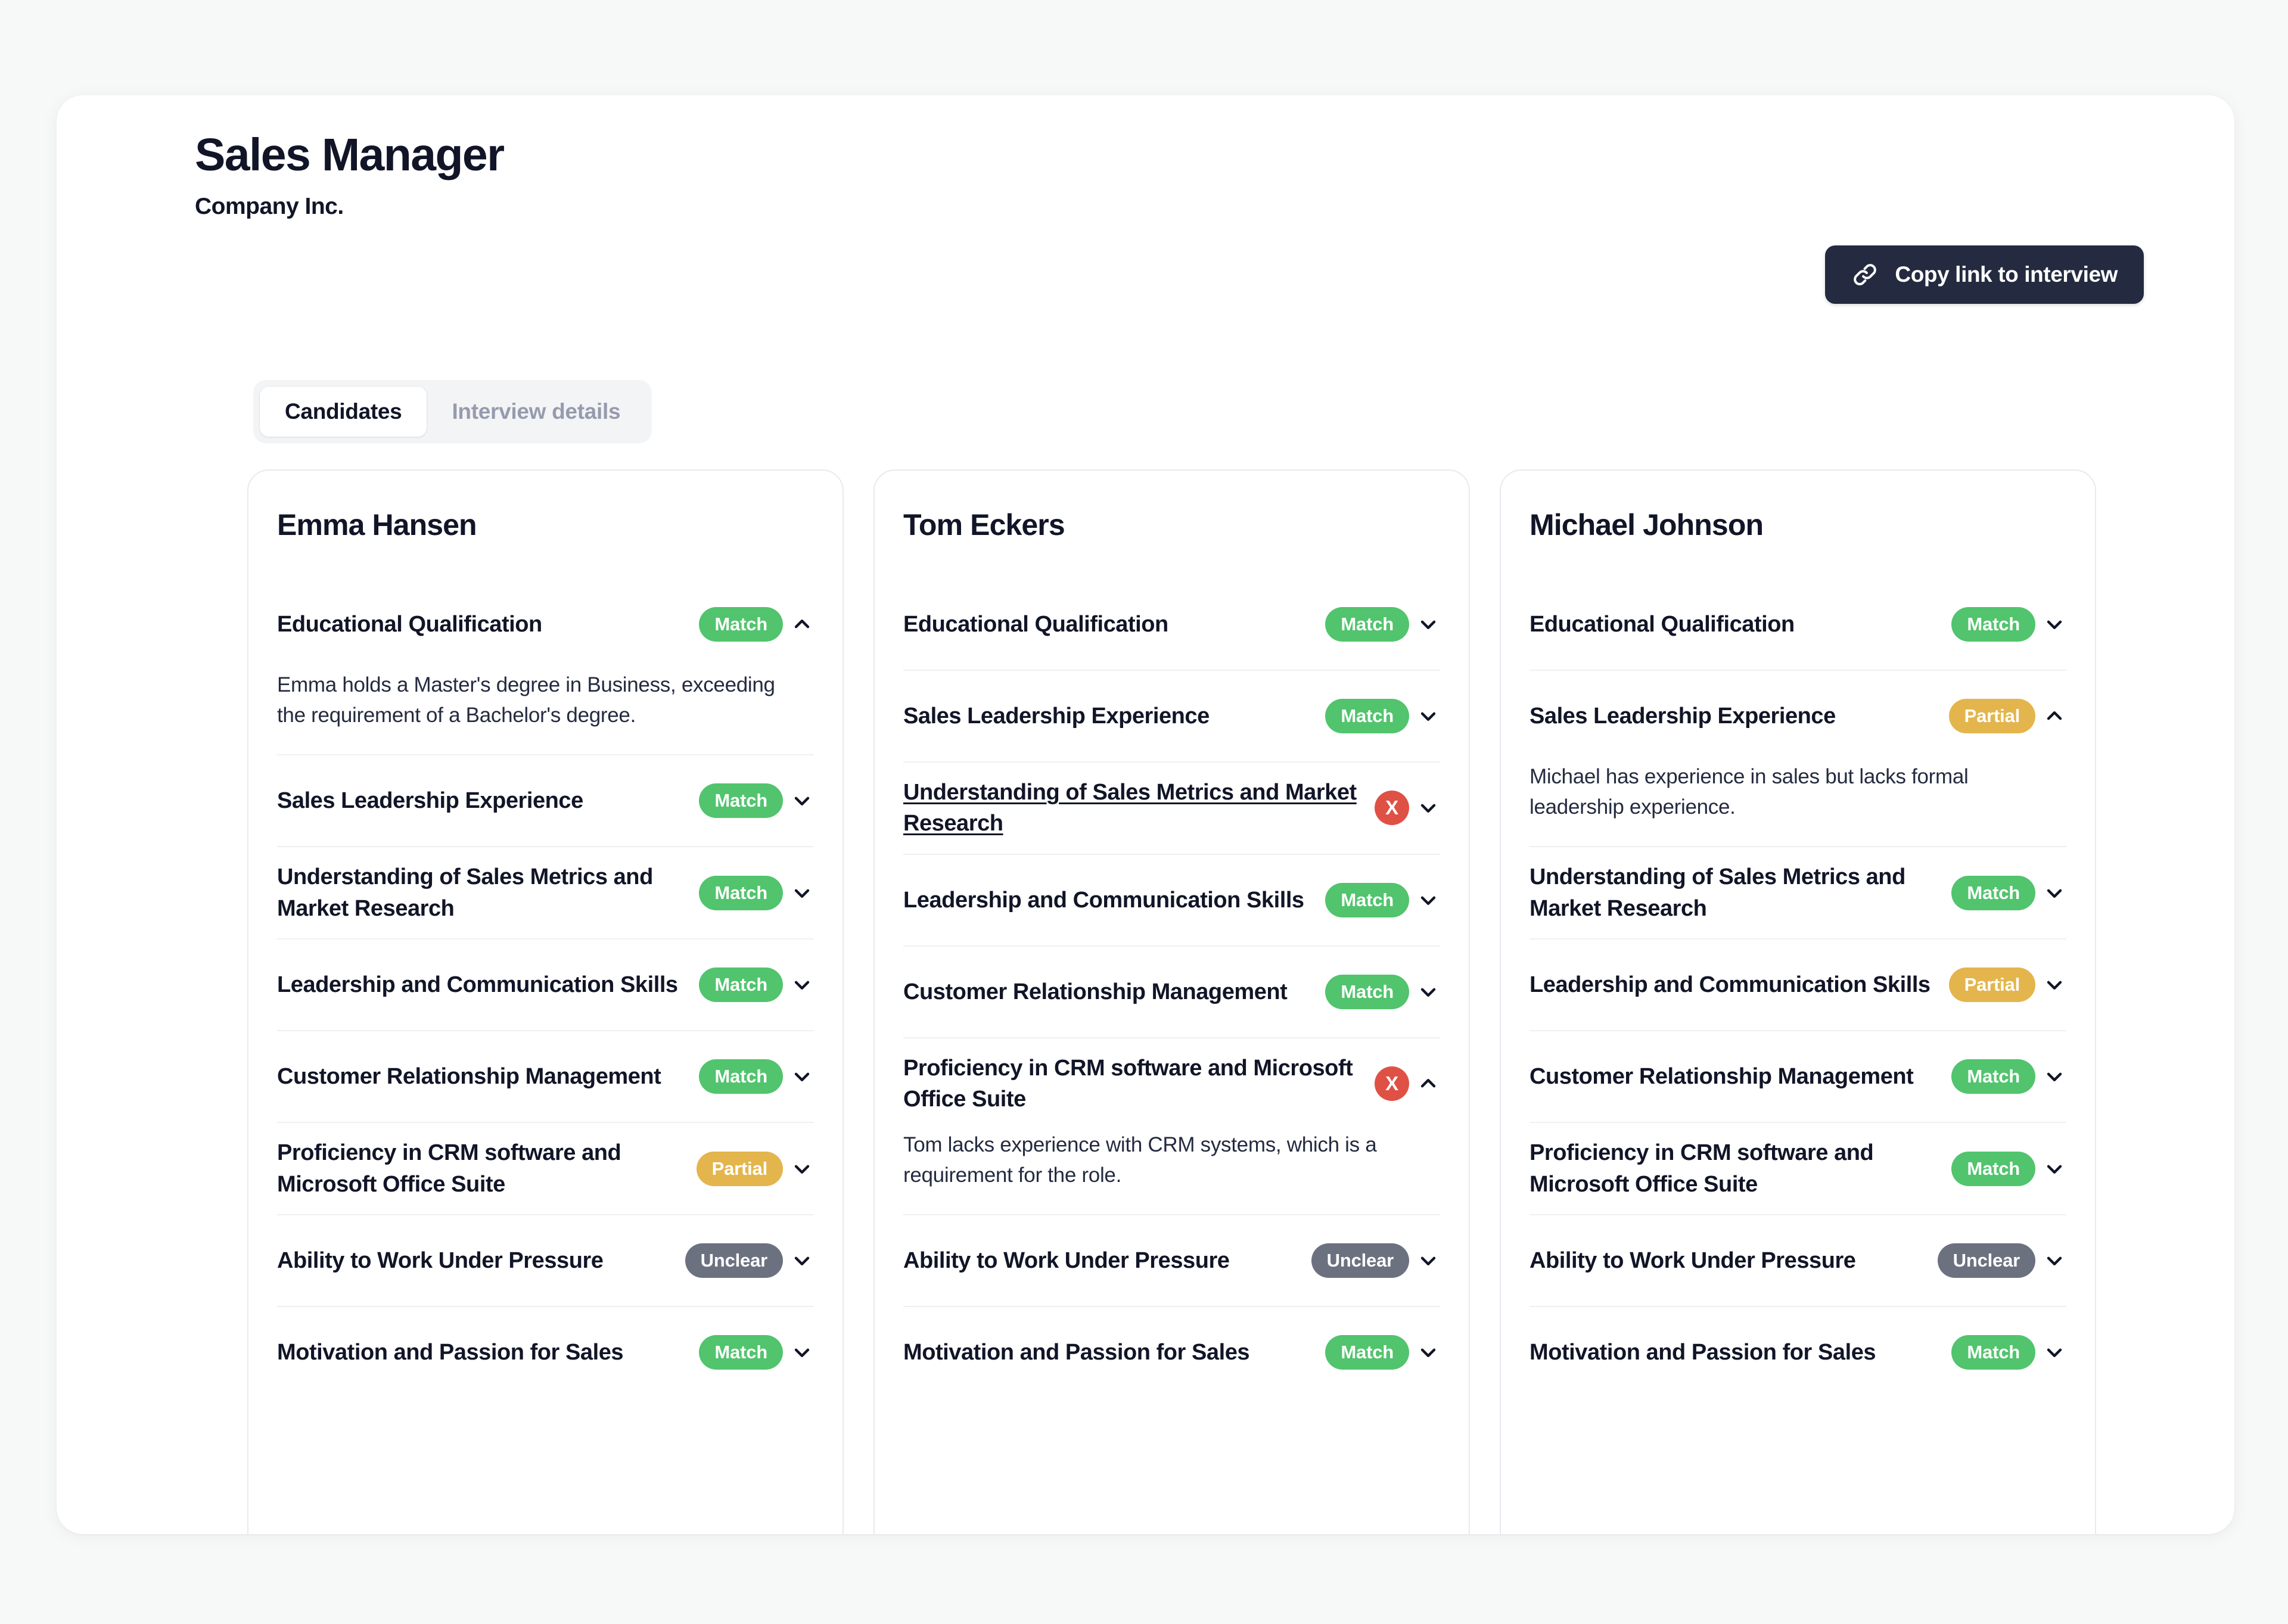 This screenshot has width=2288, height=1624. What do you see at coordinates (350, 155) in the screenshot?
I see `page-title: Sales Manager` at bounding box center [350, 155].